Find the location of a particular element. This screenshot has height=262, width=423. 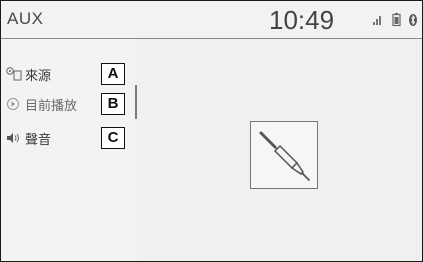

aux-cable-icon is located at coordinates (284, 156).